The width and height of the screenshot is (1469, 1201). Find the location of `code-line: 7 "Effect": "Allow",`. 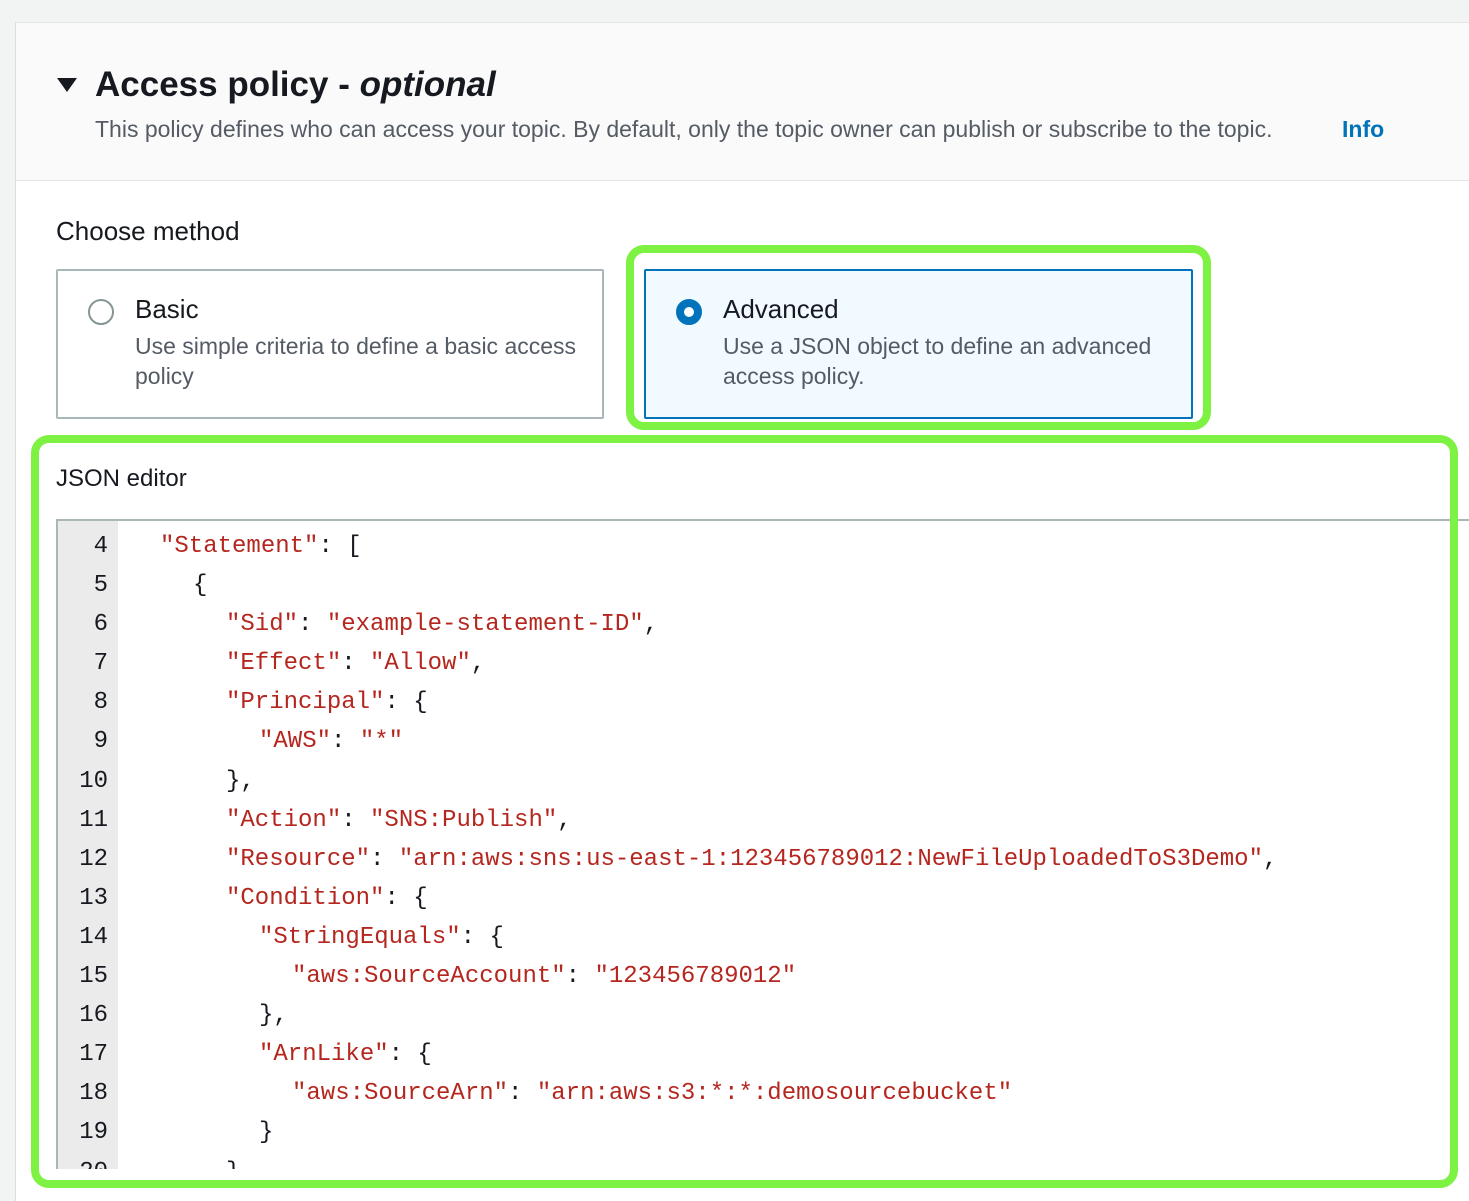

code-line: 7 "Effect": "Allow", is located at coordinates (763, 663).